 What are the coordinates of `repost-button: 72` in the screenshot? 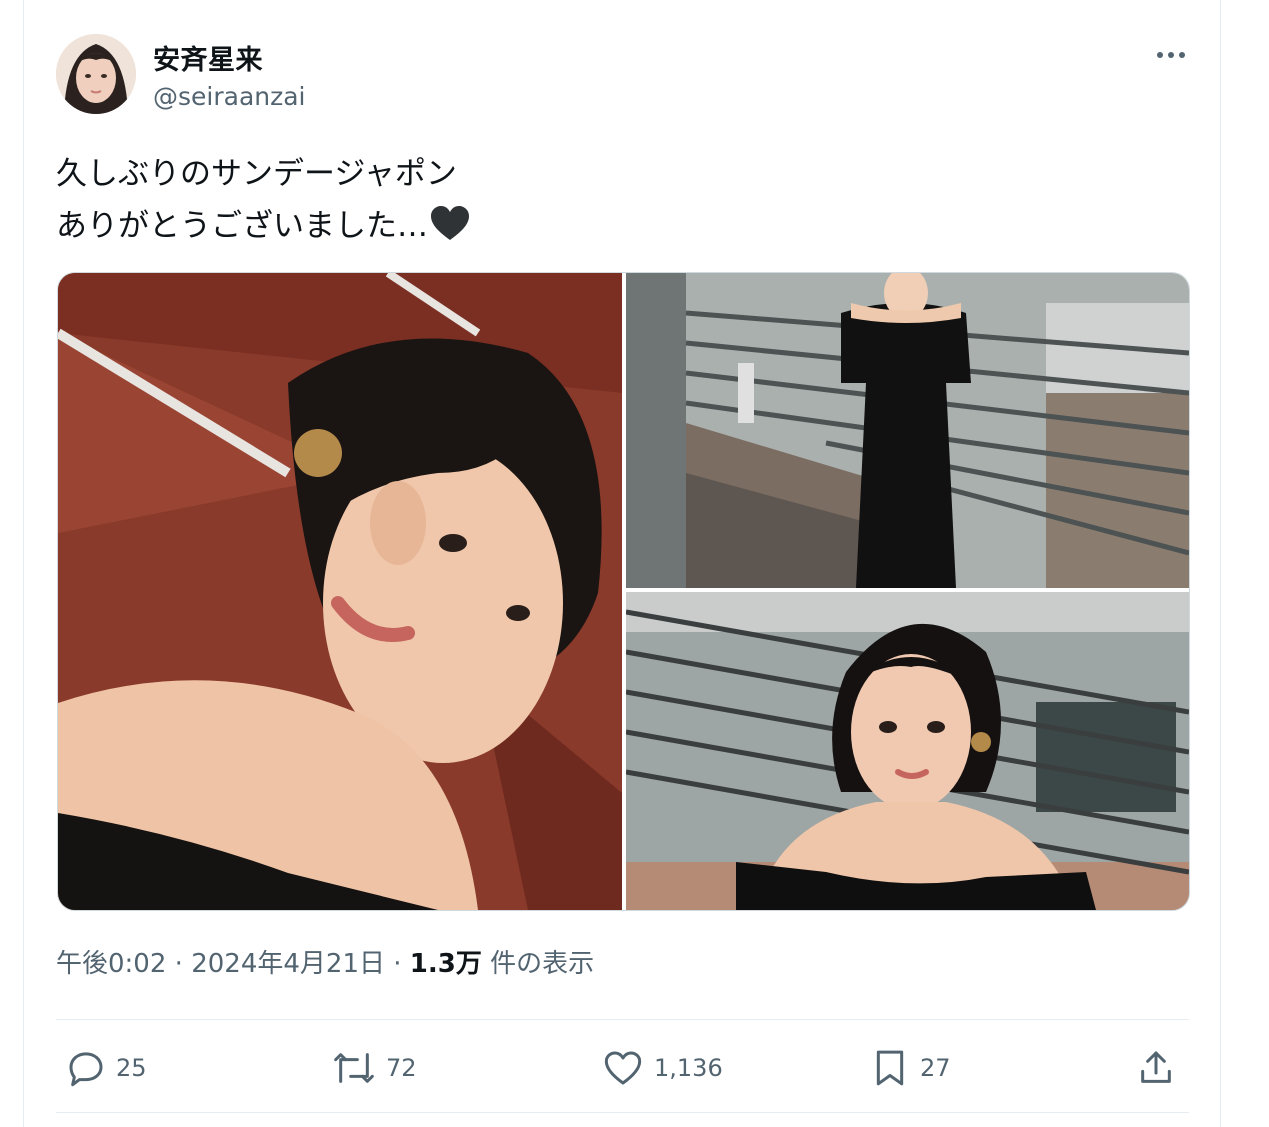 It's located at (374, 1068).